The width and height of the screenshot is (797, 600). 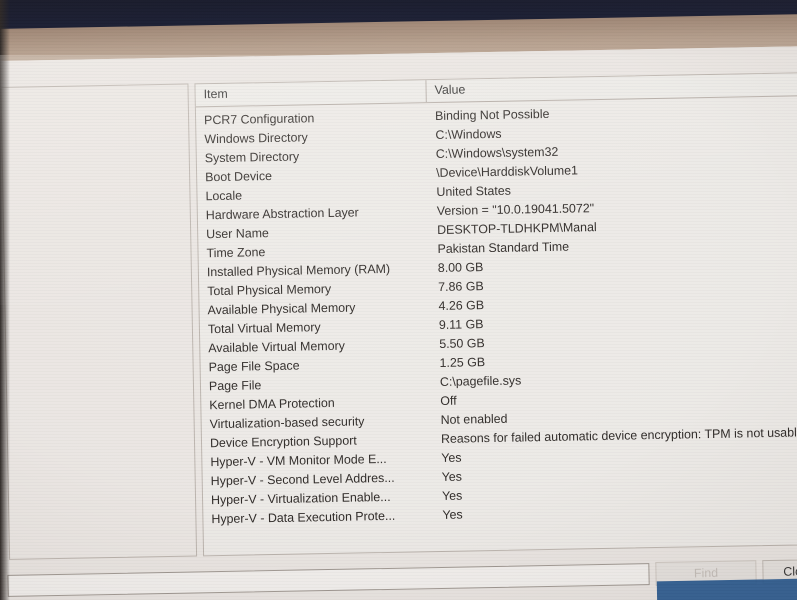 I want to click on cell-item: Total Virtual Memory, so click(x=264, y=327).